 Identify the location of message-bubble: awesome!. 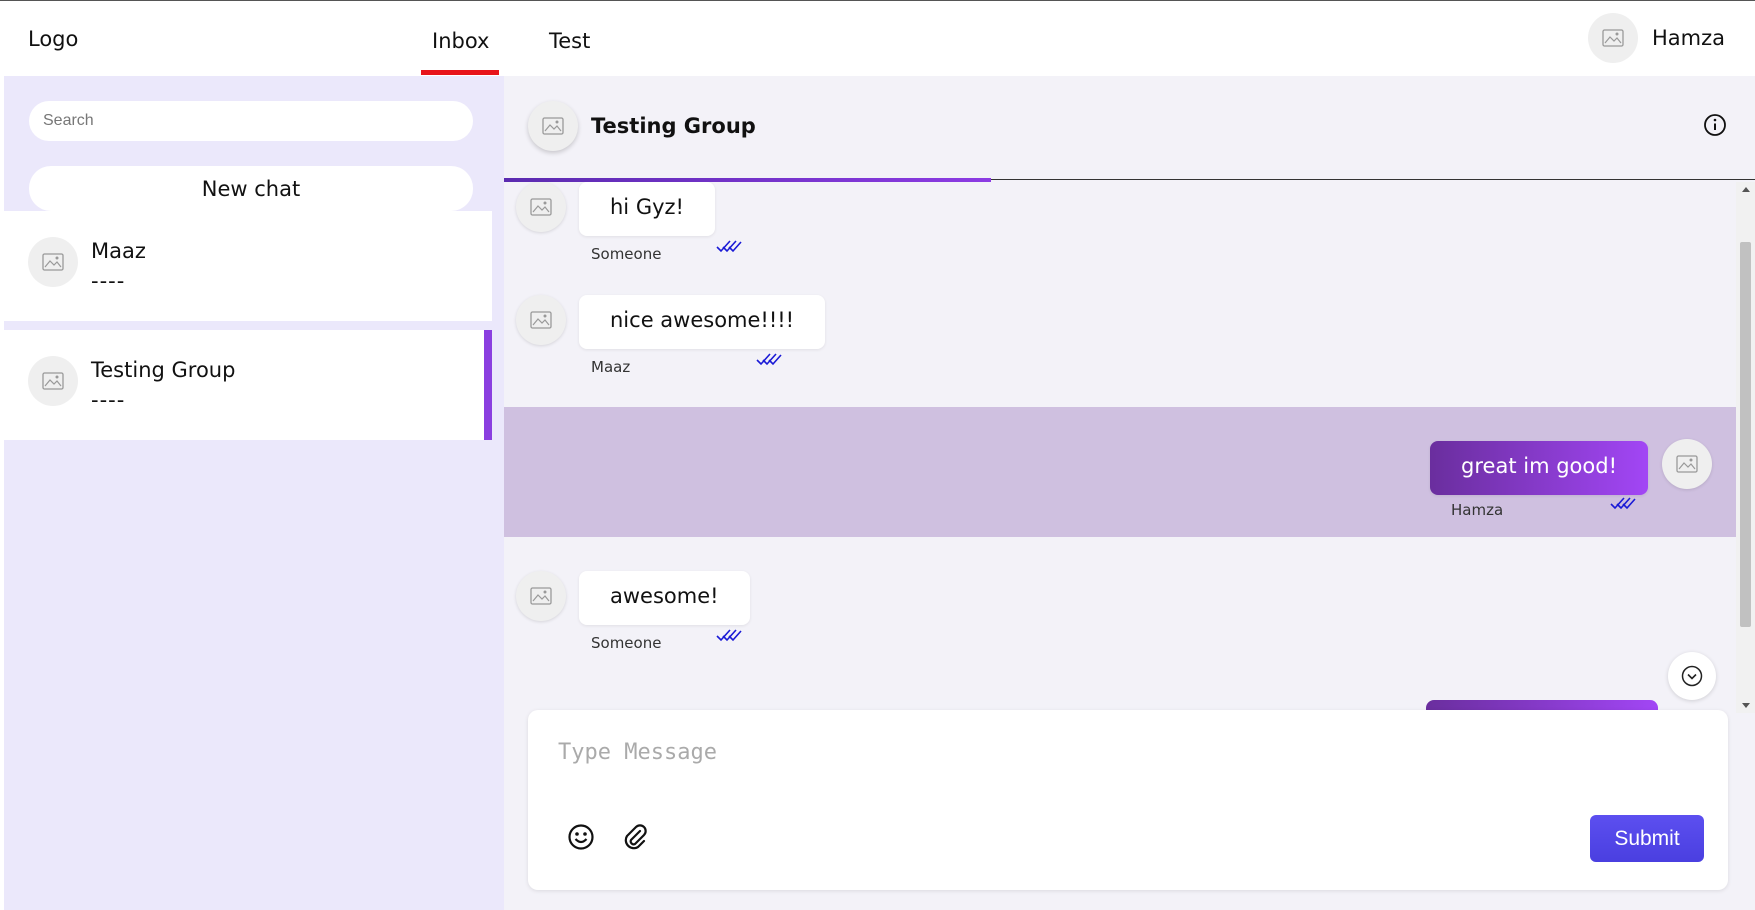
(664, 598).